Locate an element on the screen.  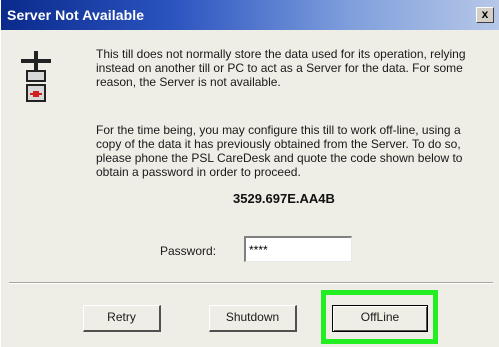
button-separator is located at coordinates (251, 283).